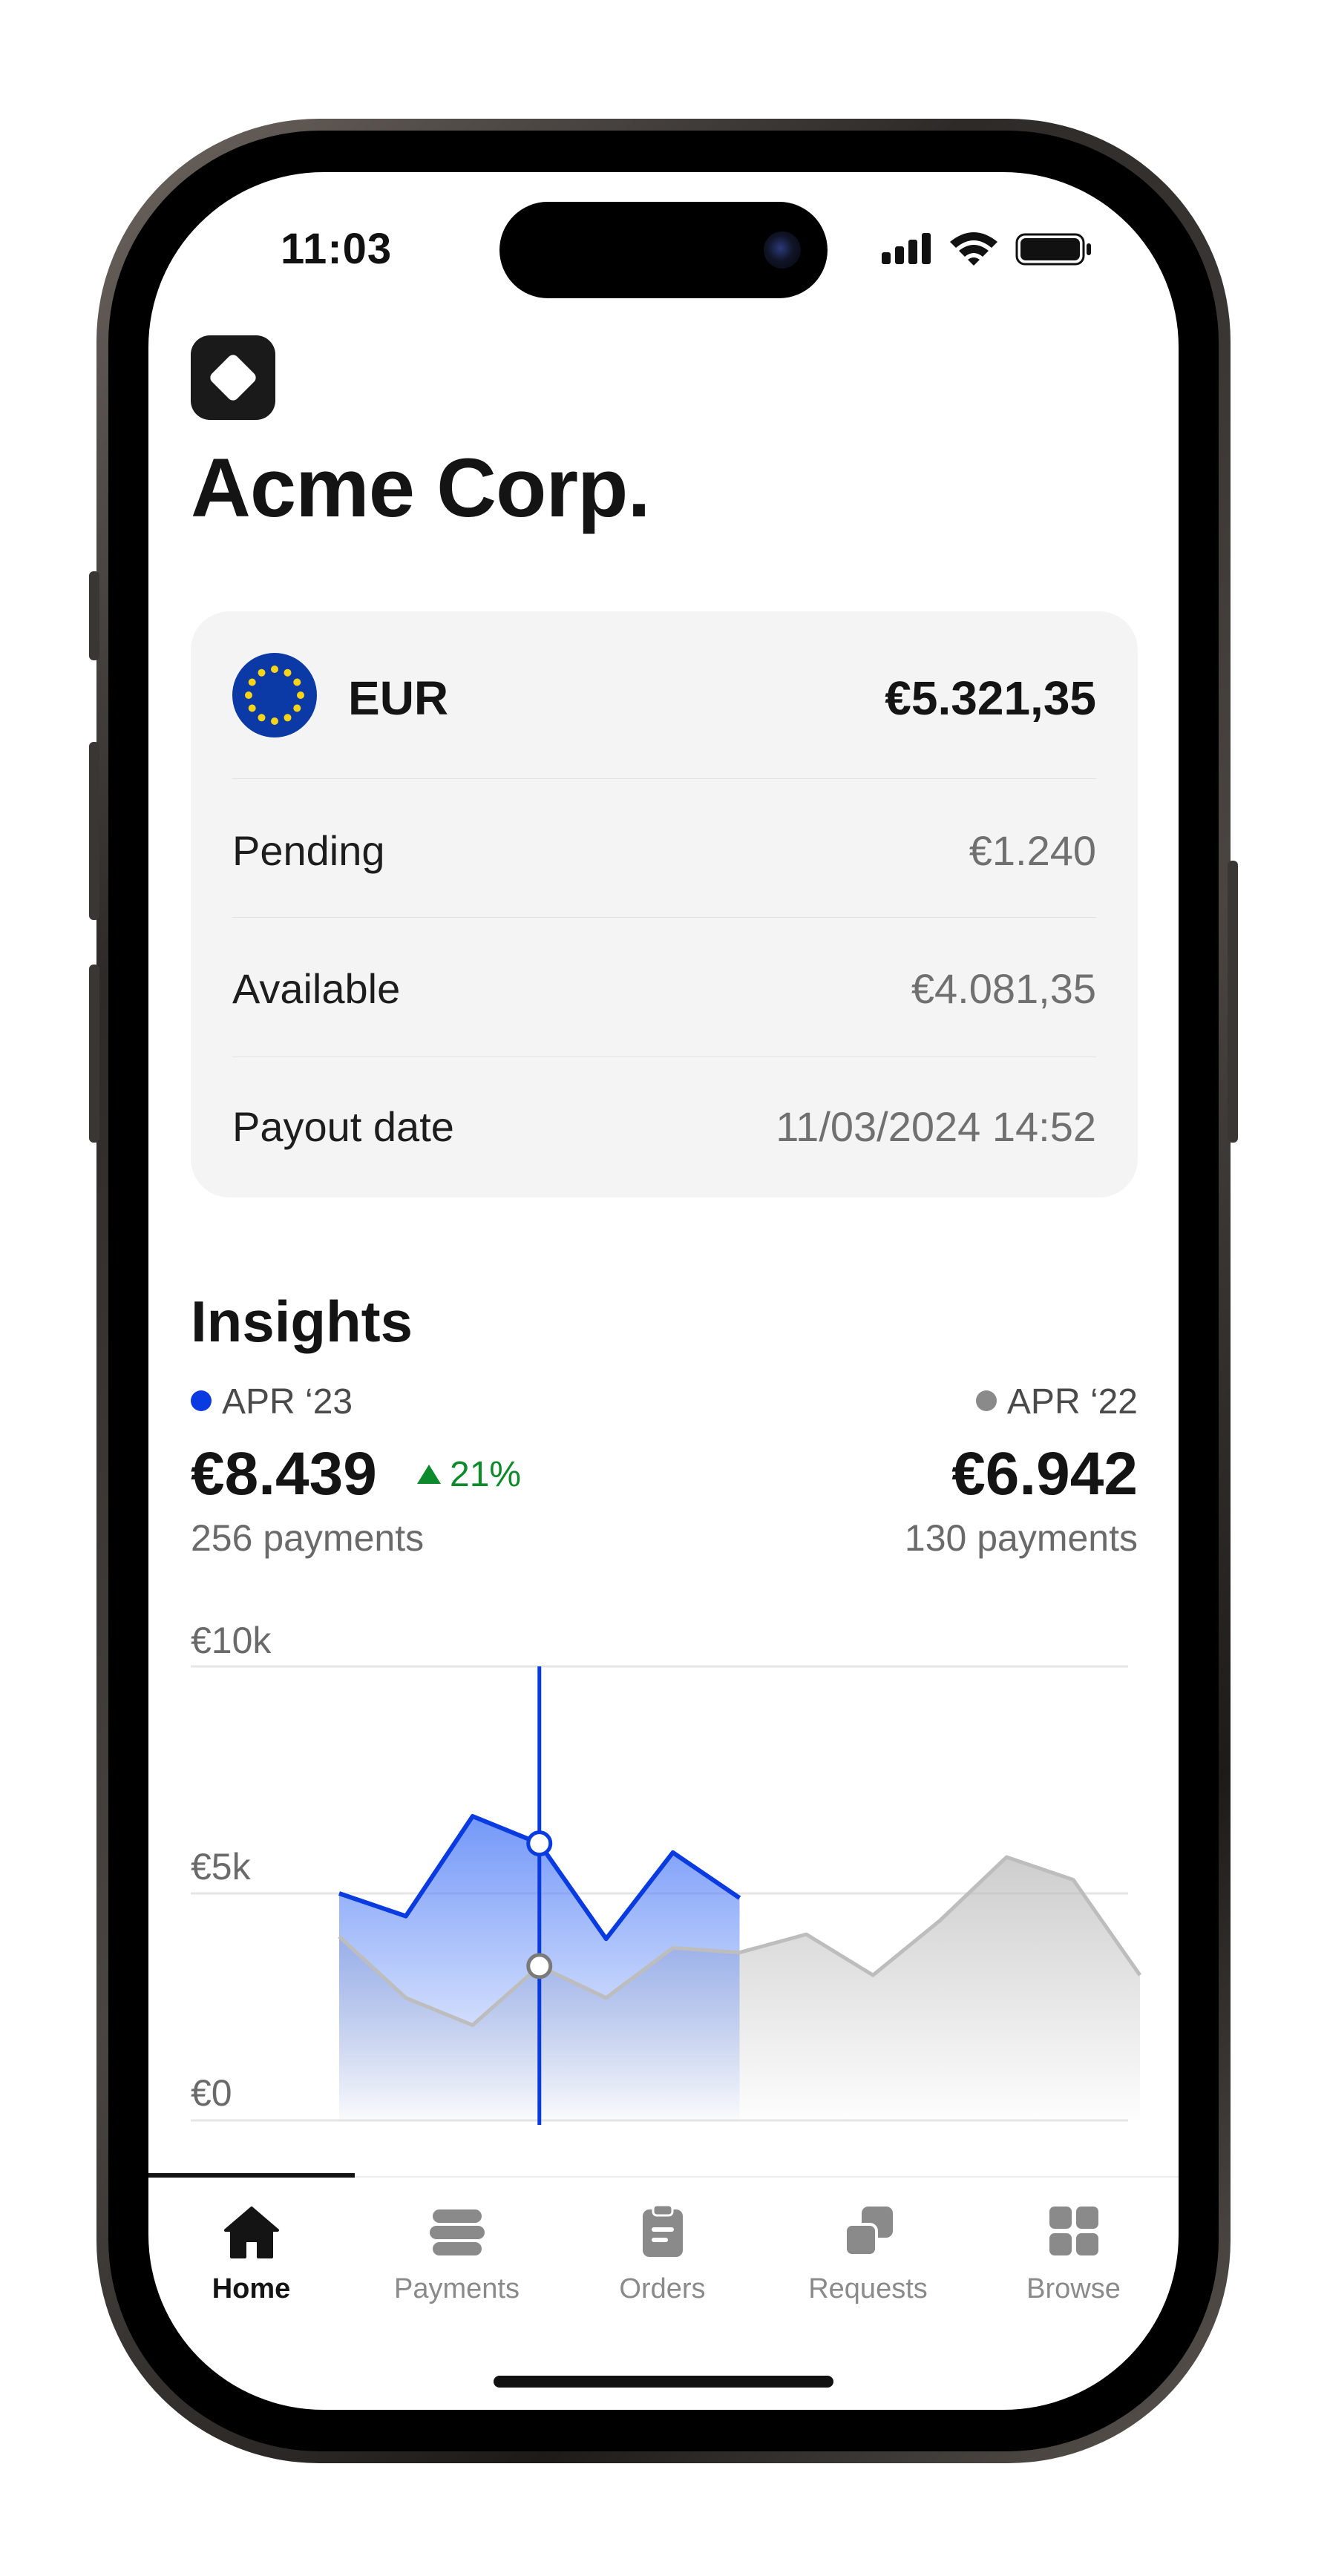  What do you see at coordinates (457, 2288) in the screenshot?
I see `tab-payments-label: Payments` at bounding box center [457, 2288].